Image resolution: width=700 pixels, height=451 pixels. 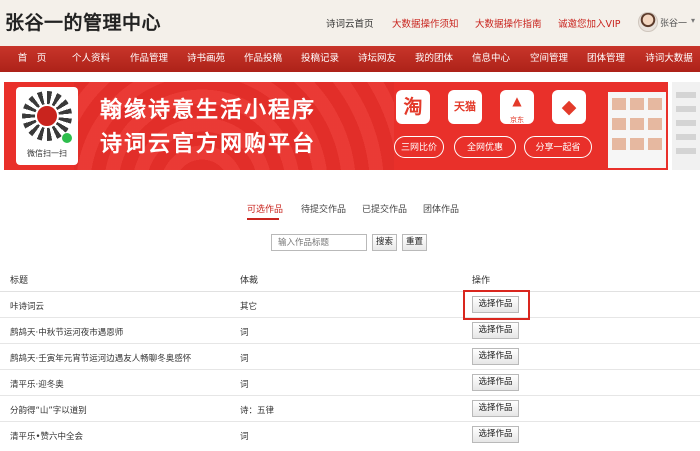 I want to click on table-row: 清平乐•赞六中全会 词 选择作品, so click(x=350, y=435).